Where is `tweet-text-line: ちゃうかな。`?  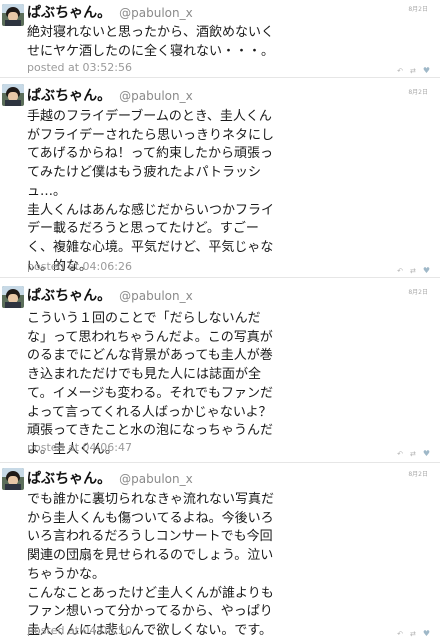 tweet-text-line: ちゃうかな。 is located at coordinates (66, 574).